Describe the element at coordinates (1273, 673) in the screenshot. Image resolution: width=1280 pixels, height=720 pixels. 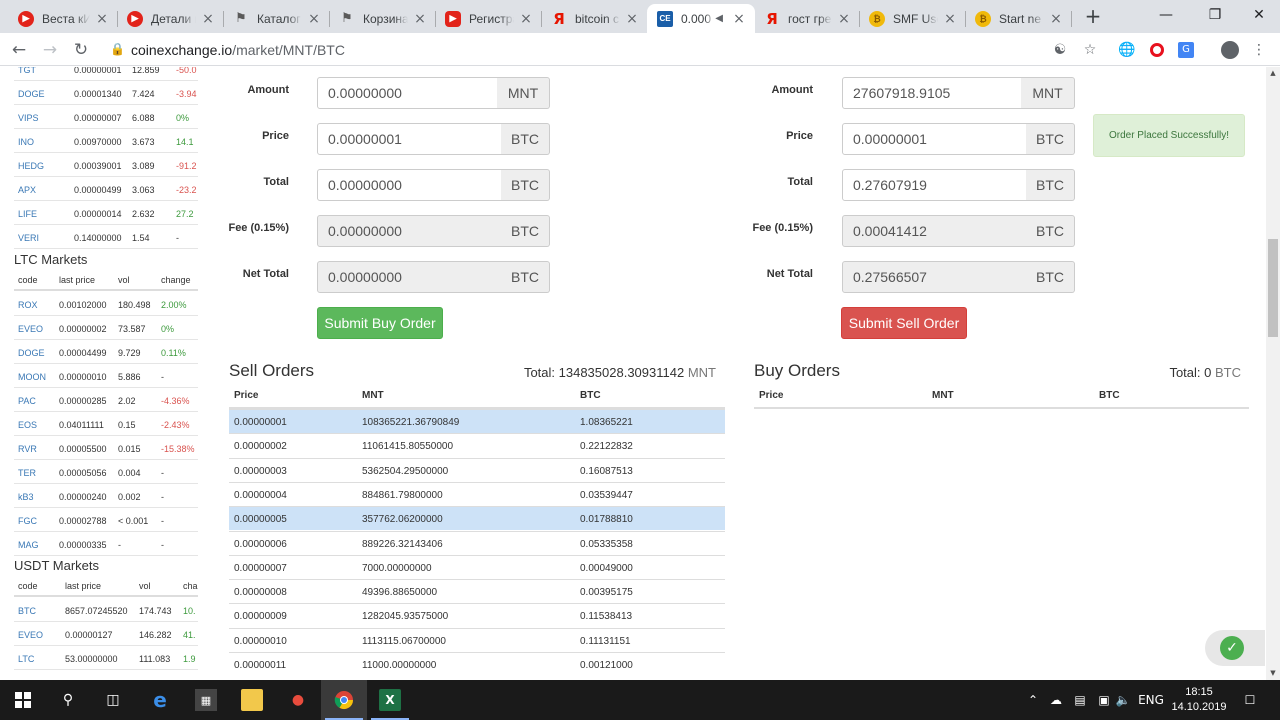
I see `scroll-down-icon: ▼` at that location.